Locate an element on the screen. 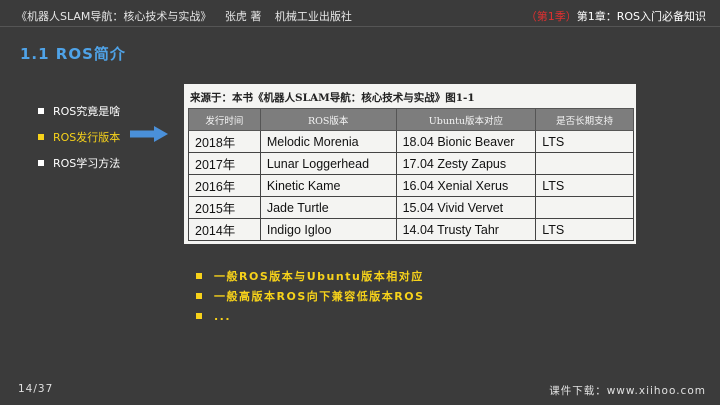 This screenshot has height=405, width=720. cell-ros: Melodic Morenia is located at coordinates (328, 141).